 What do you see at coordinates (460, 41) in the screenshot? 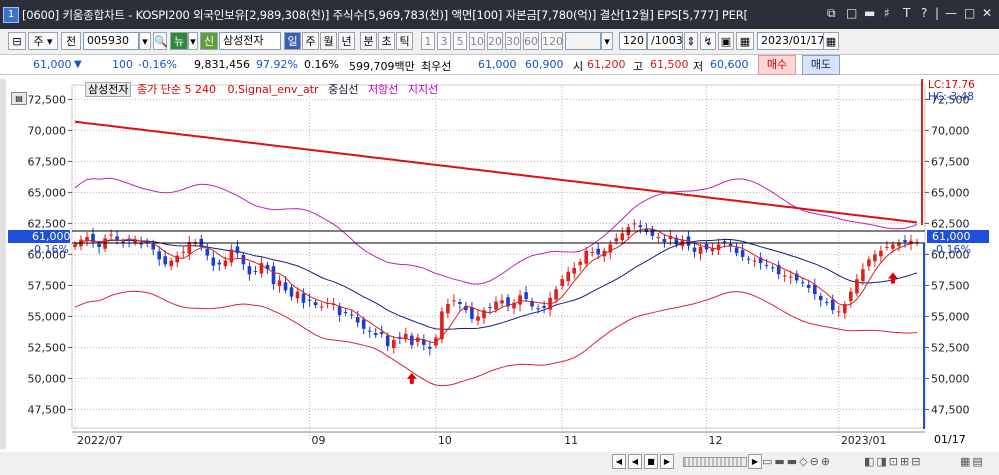
I see `interval-5: 5` at bounding box center [460, 41].